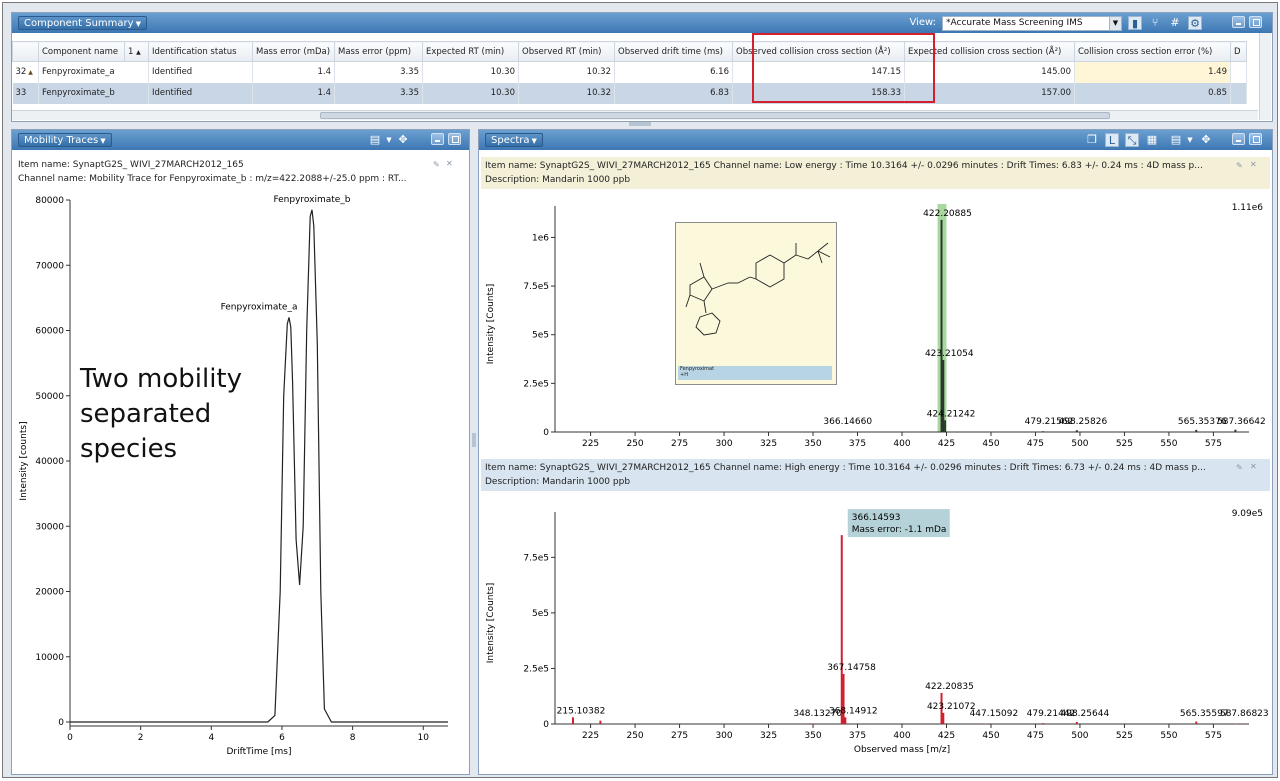  Describe the element at coordinates (1112, 140) in the screenshot. I see `link-axis-icon: L` at that location.